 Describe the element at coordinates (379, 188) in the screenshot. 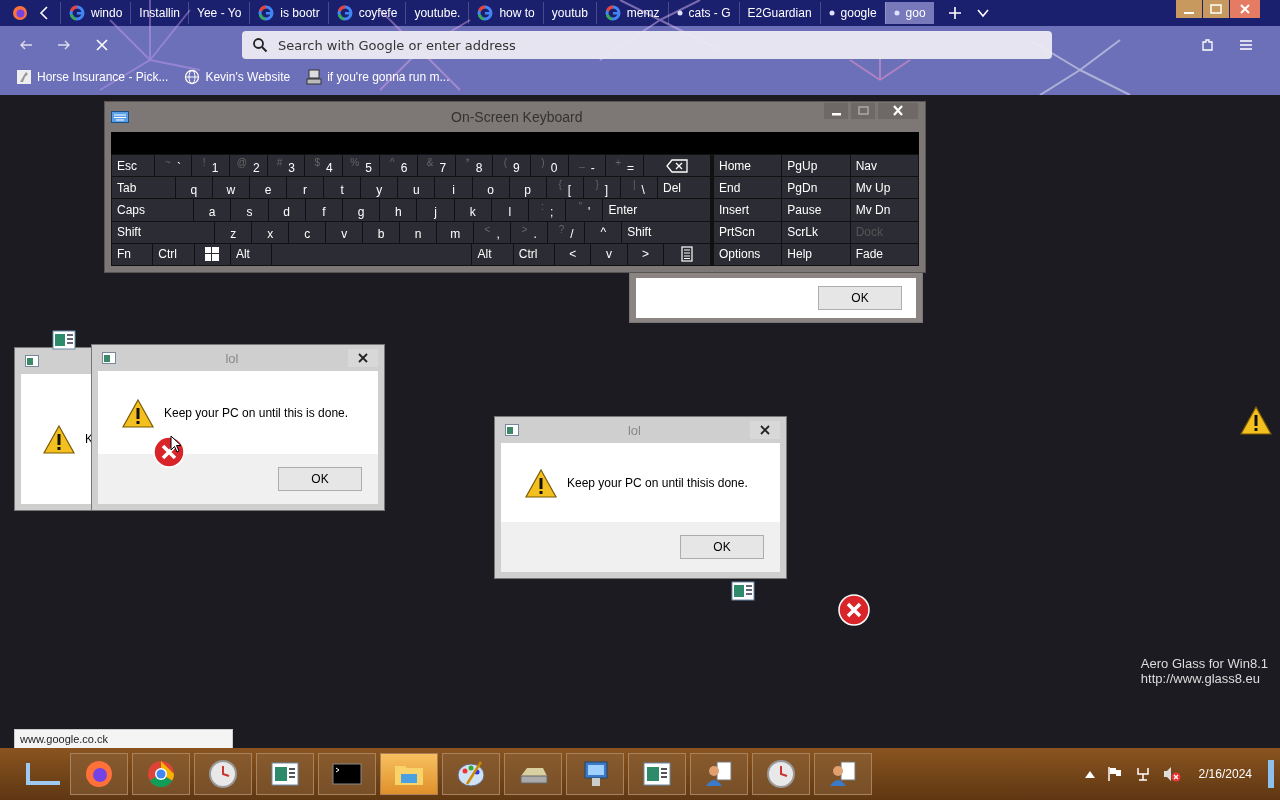

I see `keyboard-key: y` at that location.